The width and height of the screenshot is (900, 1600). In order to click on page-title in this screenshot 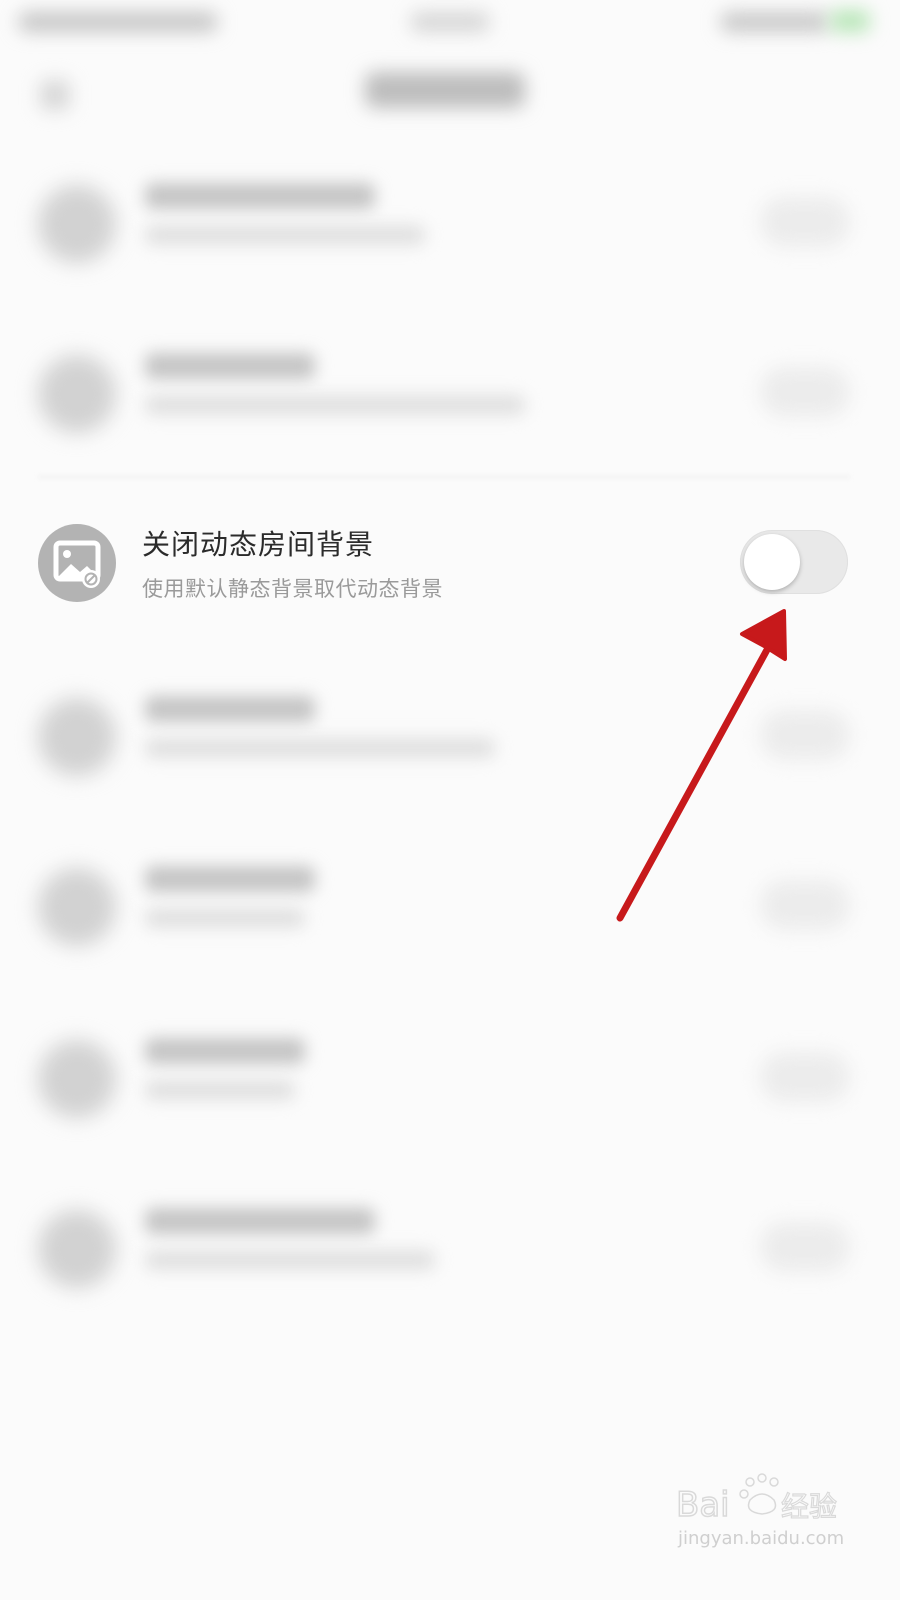, I will do `click(445, 90)`.